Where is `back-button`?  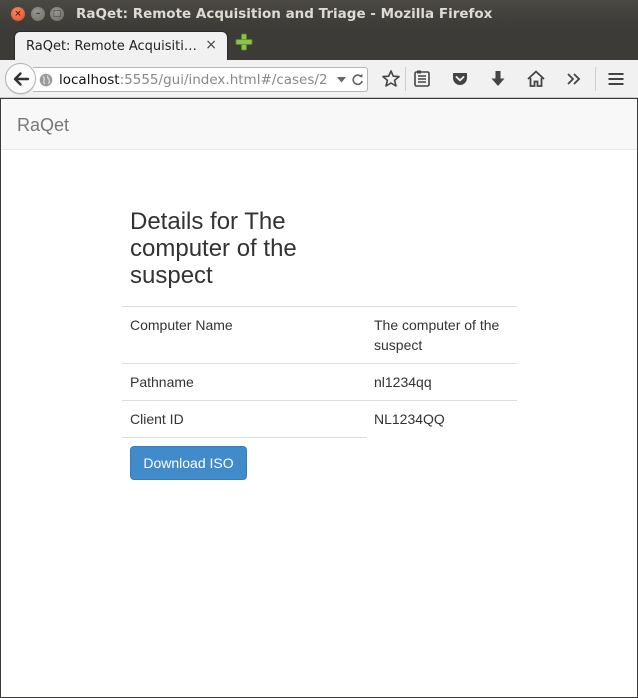 back-button is located at coordinates (20, 78).